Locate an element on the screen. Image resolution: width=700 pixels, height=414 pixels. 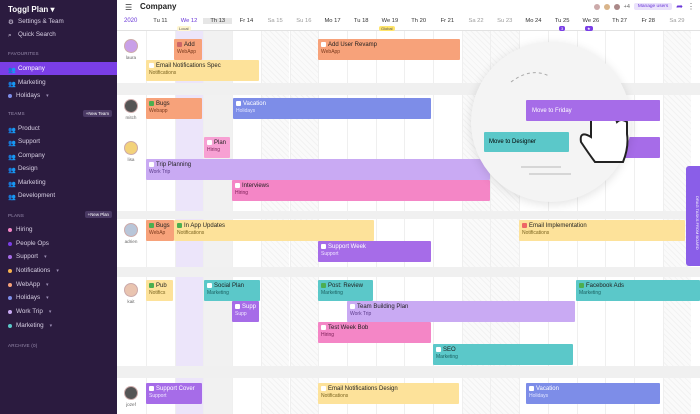
person-kait: kait is located at coordinates (131, 293).